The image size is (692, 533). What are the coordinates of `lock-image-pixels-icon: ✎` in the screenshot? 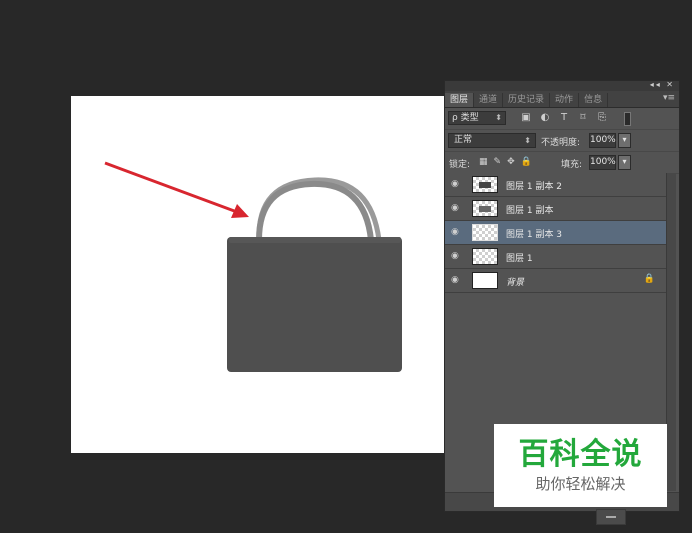 It's located at (498, 162).